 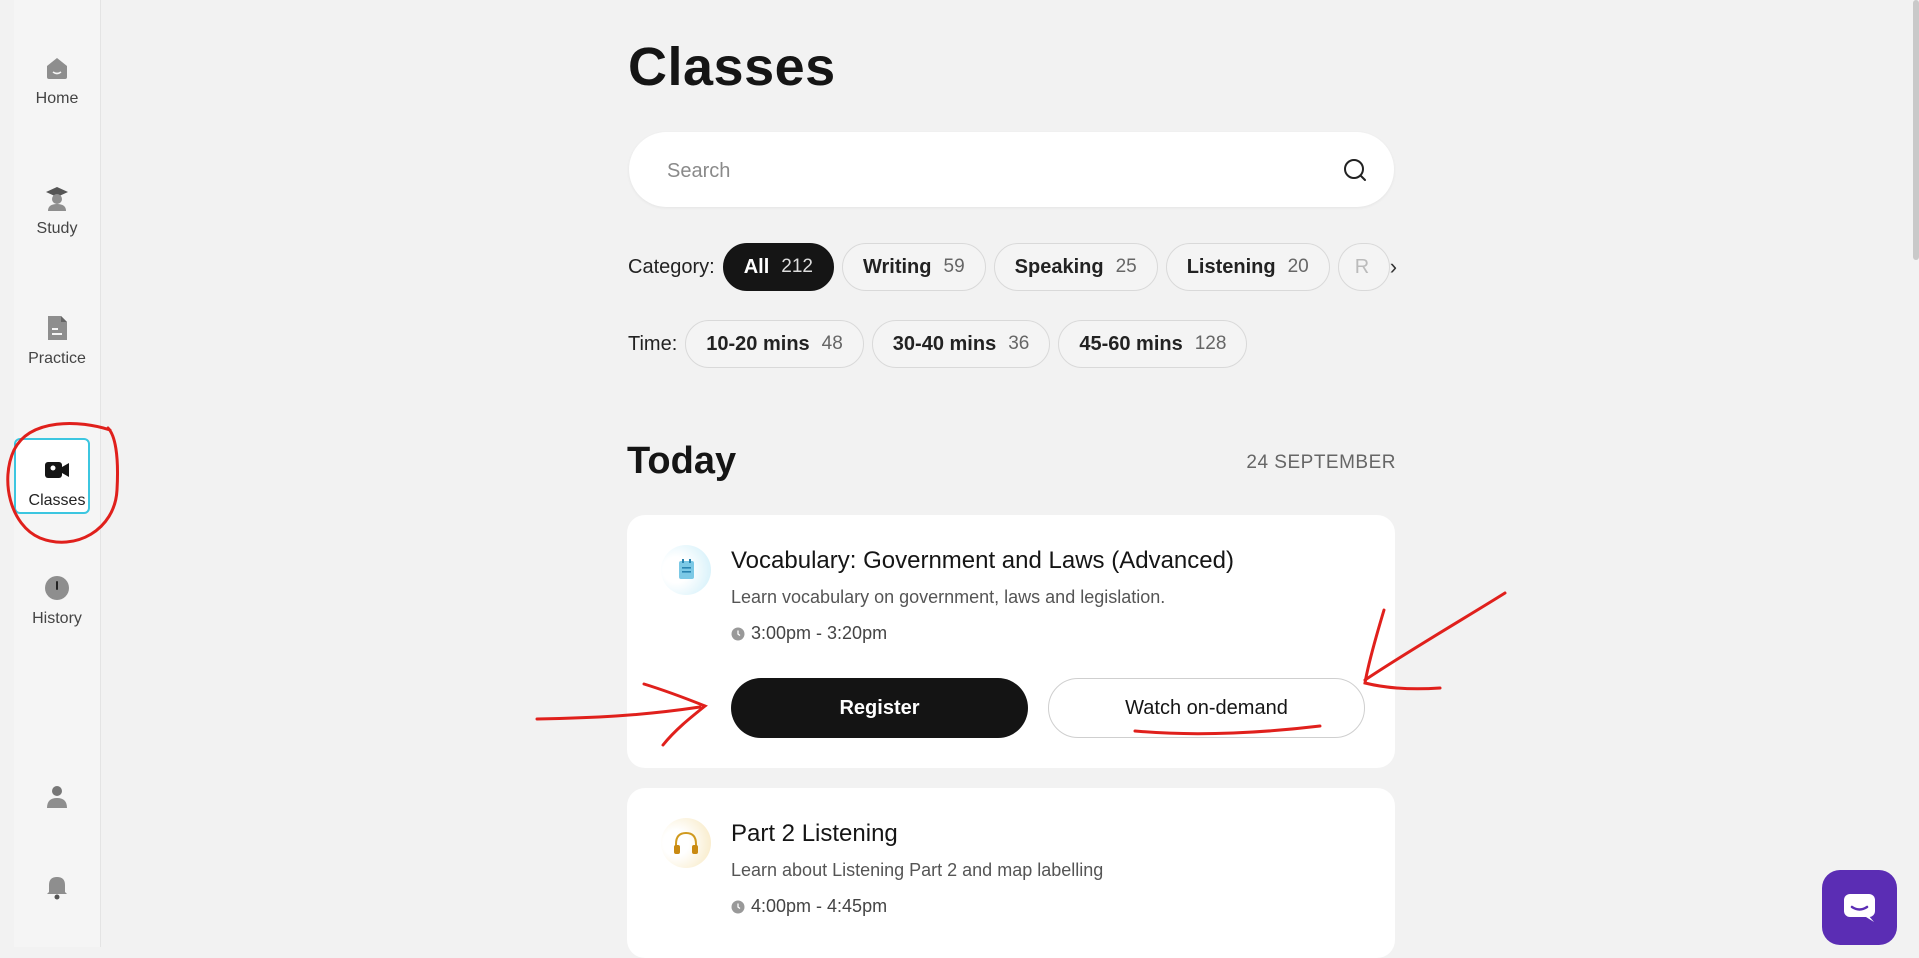 What do you see at coordinates (1393, 267) in the screenshot?
I see `chevron-right-icon: ›` at bounding box center [1393, 267].